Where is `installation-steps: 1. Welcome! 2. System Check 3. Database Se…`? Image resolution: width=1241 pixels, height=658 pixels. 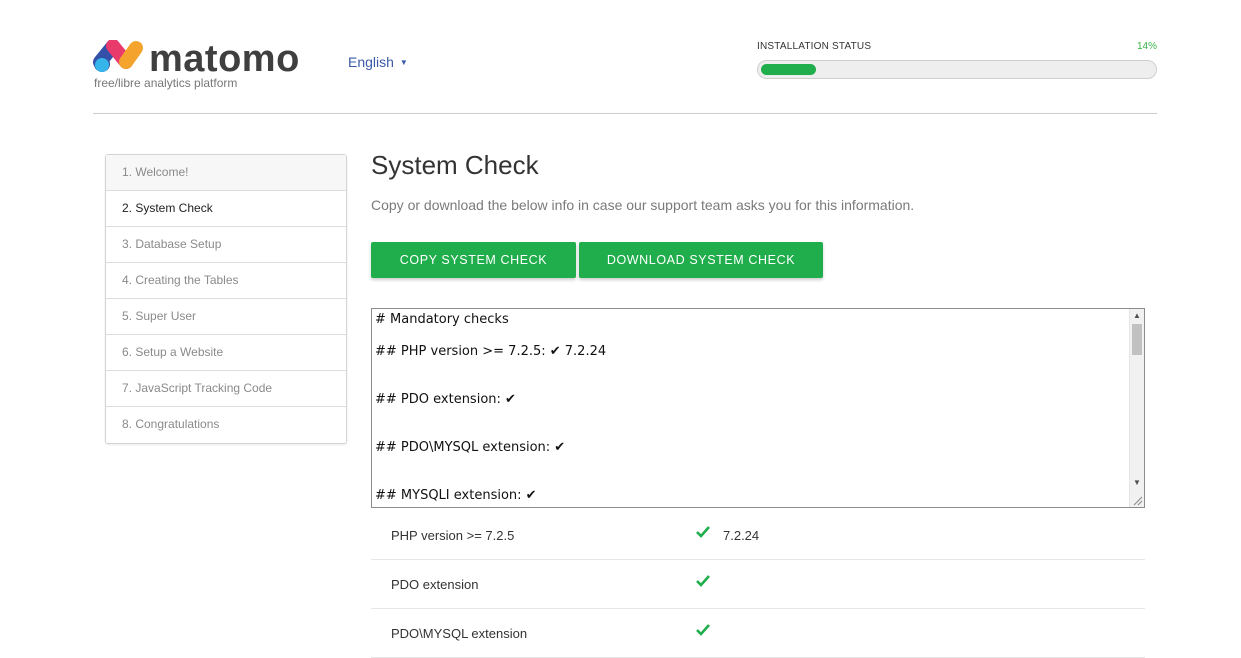 installation-steps: 1. Welcome! 2. System Check 3. Database Se… is located at coordinates (226, 299).